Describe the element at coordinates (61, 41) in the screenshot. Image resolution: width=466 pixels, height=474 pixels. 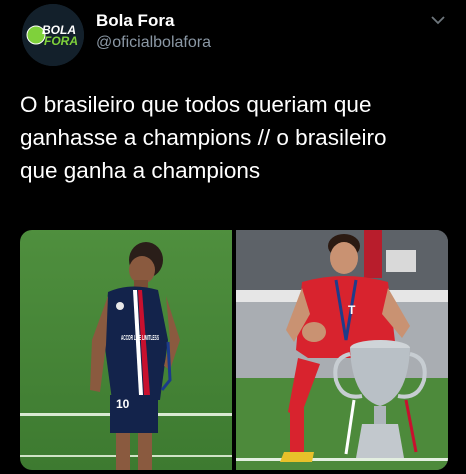
I see `avatar-text-bottom: FORA` at that location.